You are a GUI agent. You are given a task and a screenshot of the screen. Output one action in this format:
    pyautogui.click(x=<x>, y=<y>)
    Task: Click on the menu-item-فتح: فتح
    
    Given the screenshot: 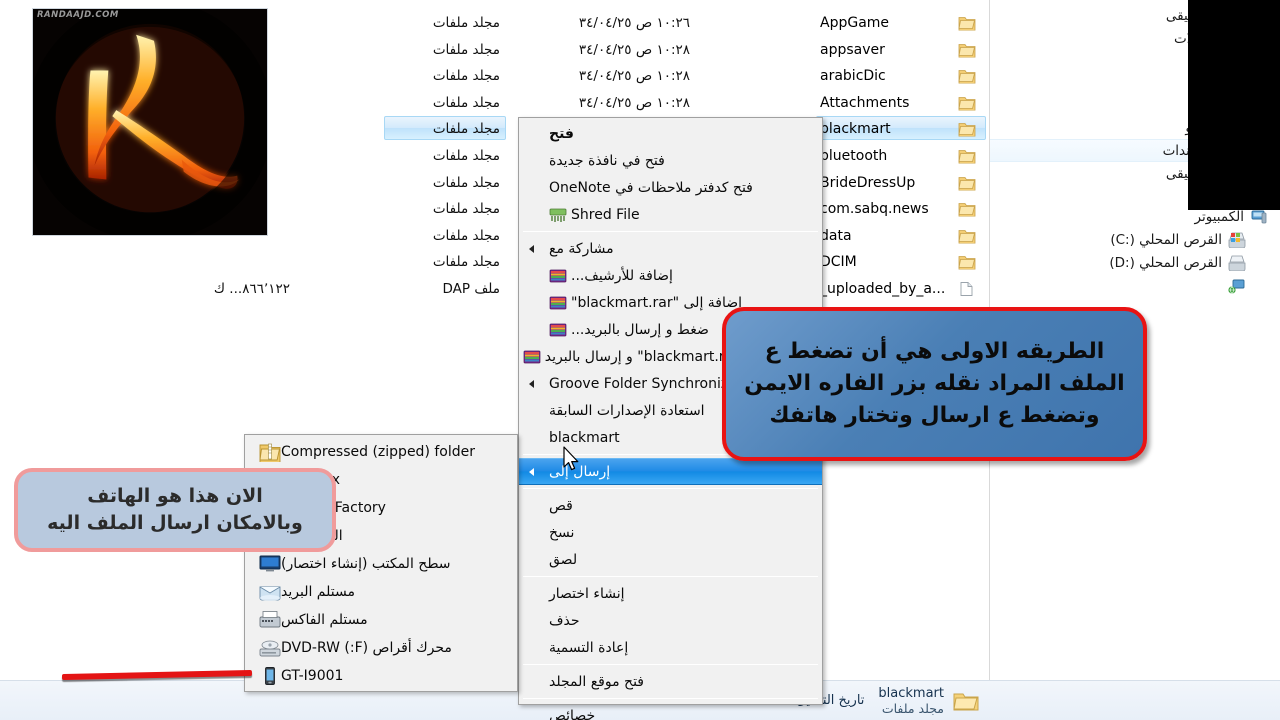 What is the action you would take?
    pyautogui.click(x=670, y=133)
    